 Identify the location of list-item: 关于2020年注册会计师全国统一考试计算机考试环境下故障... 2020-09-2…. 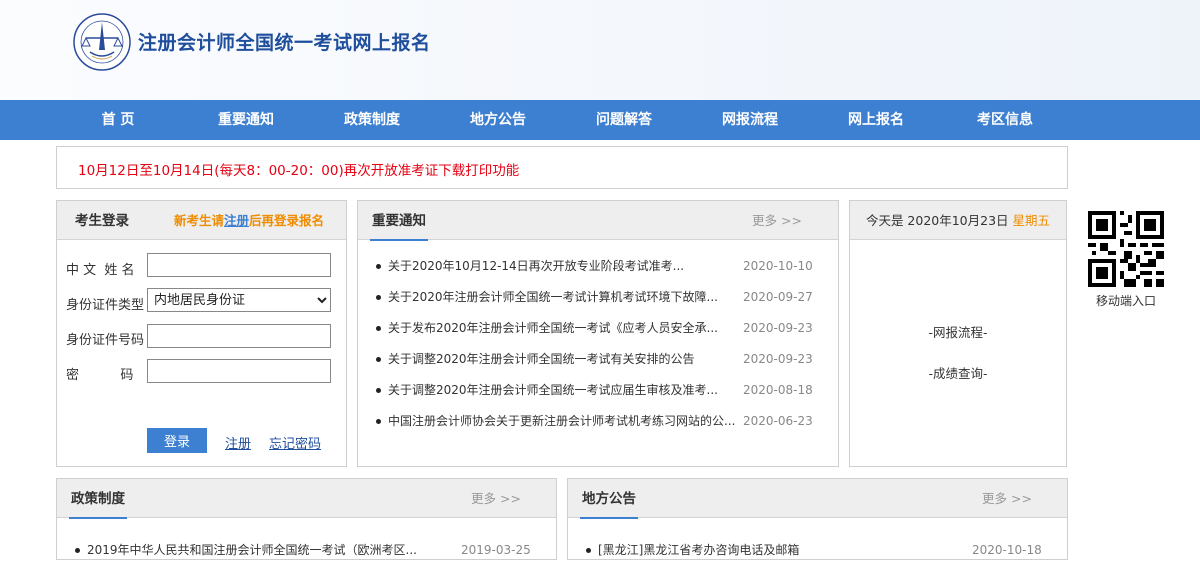
(598, 297).